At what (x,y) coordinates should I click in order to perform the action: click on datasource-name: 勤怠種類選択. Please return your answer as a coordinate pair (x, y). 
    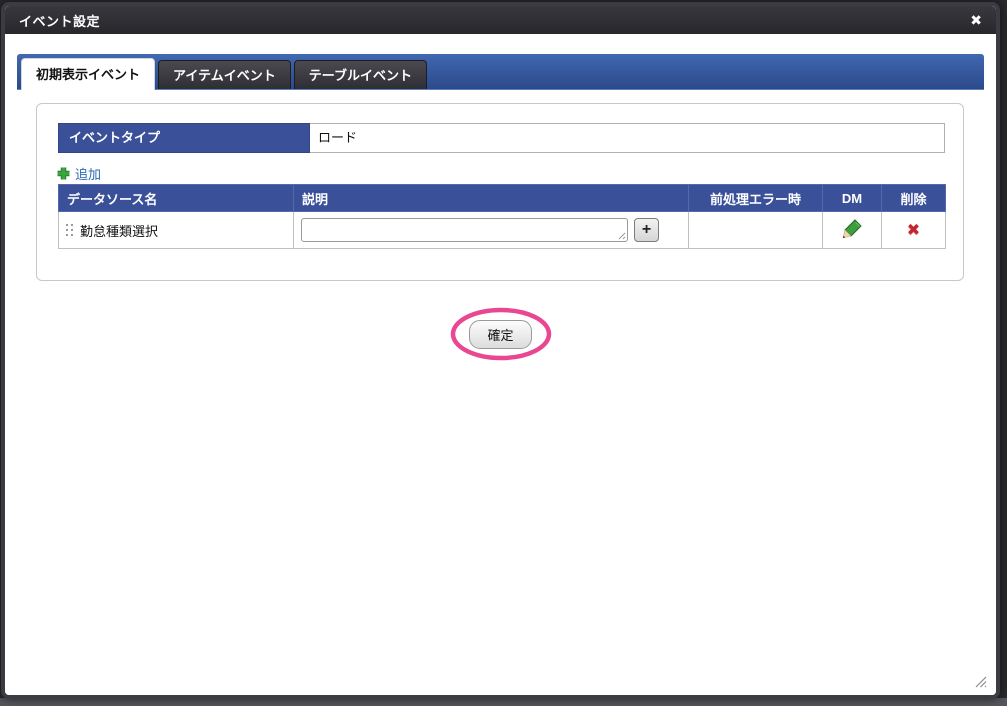
    Looking at the image, I should click on (119, 231).